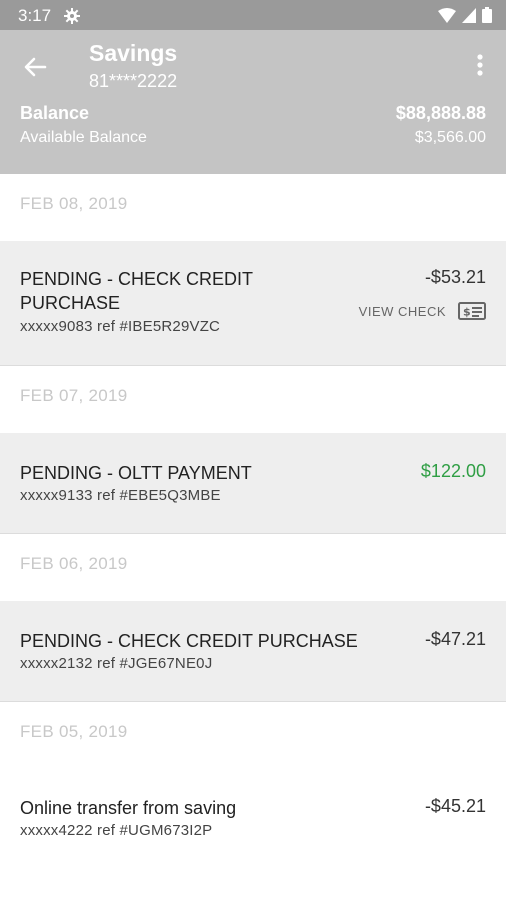 Image resolution: width=506 pixels, height=900 pixels. What do you see at coordinates (253, 399) in the screenshot?
I see `date-header: FEB 07, 2019` at bounding box center [253, 399].